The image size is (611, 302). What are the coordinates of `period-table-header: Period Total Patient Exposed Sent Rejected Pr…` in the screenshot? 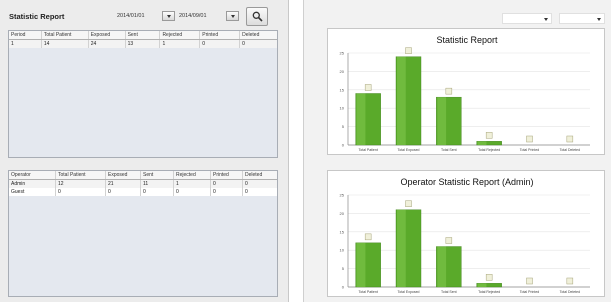 It's located at (143, 35).